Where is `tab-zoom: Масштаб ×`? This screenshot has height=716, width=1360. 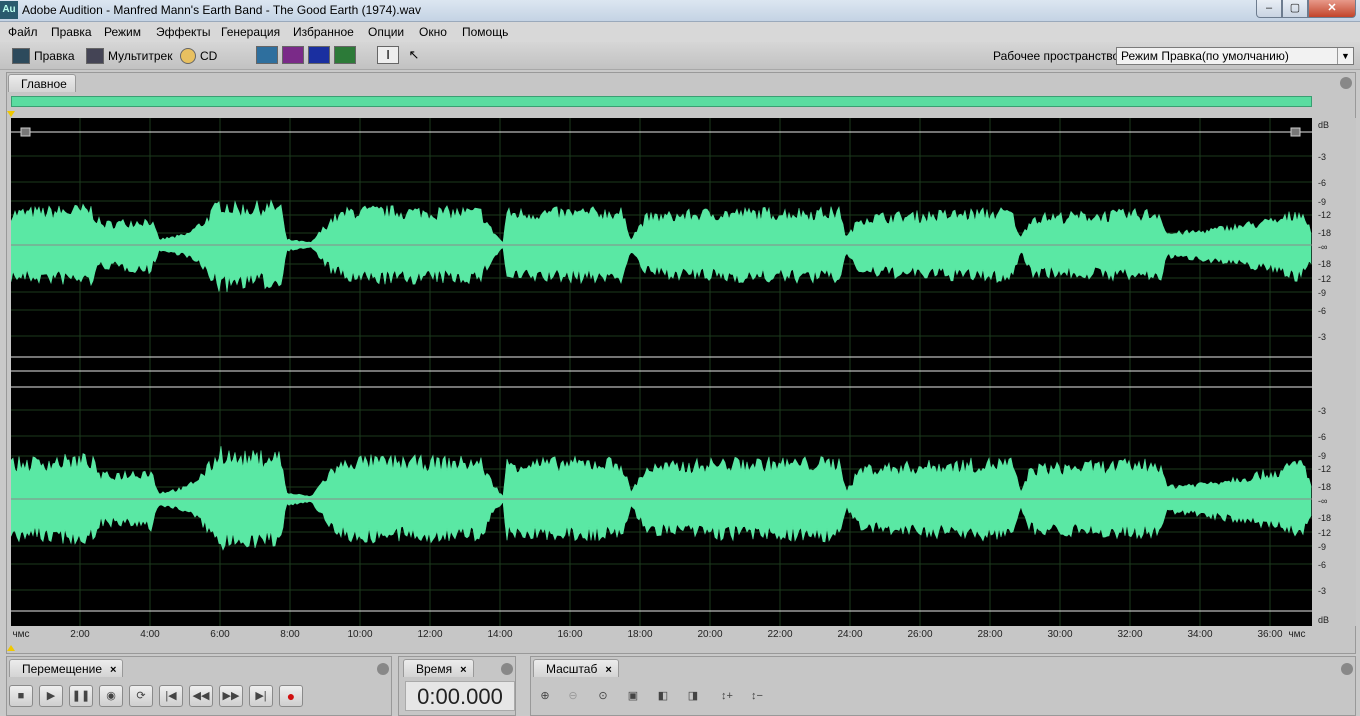 tab-zoom: Масштаб × is located at coordinates (576, 668).